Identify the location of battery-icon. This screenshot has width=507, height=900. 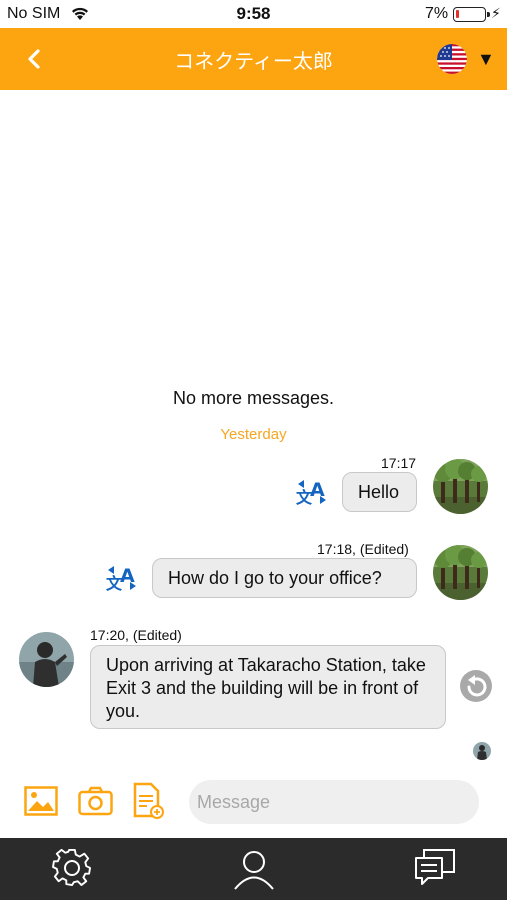
(471, 14).